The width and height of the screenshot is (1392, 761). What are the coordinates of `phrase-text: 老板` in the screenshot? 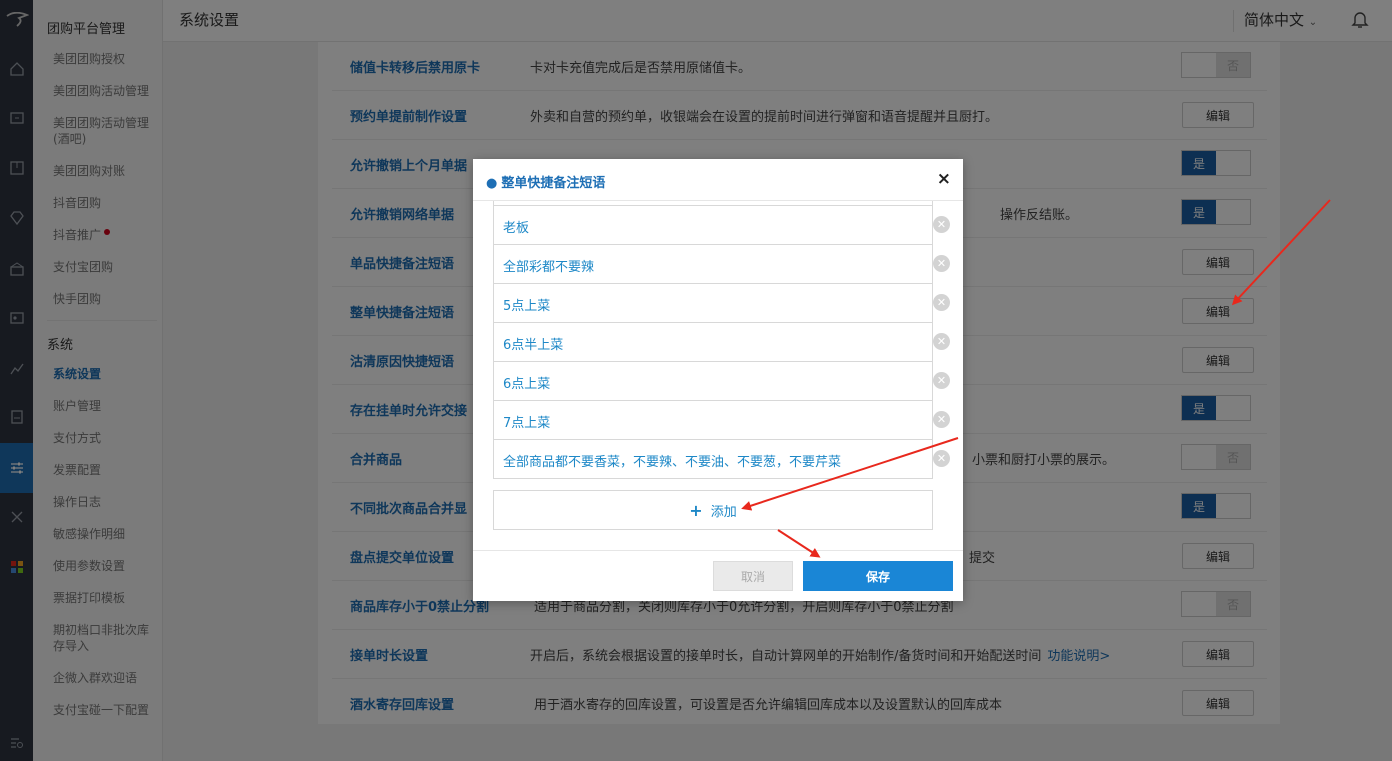 It's located at (516, 228).